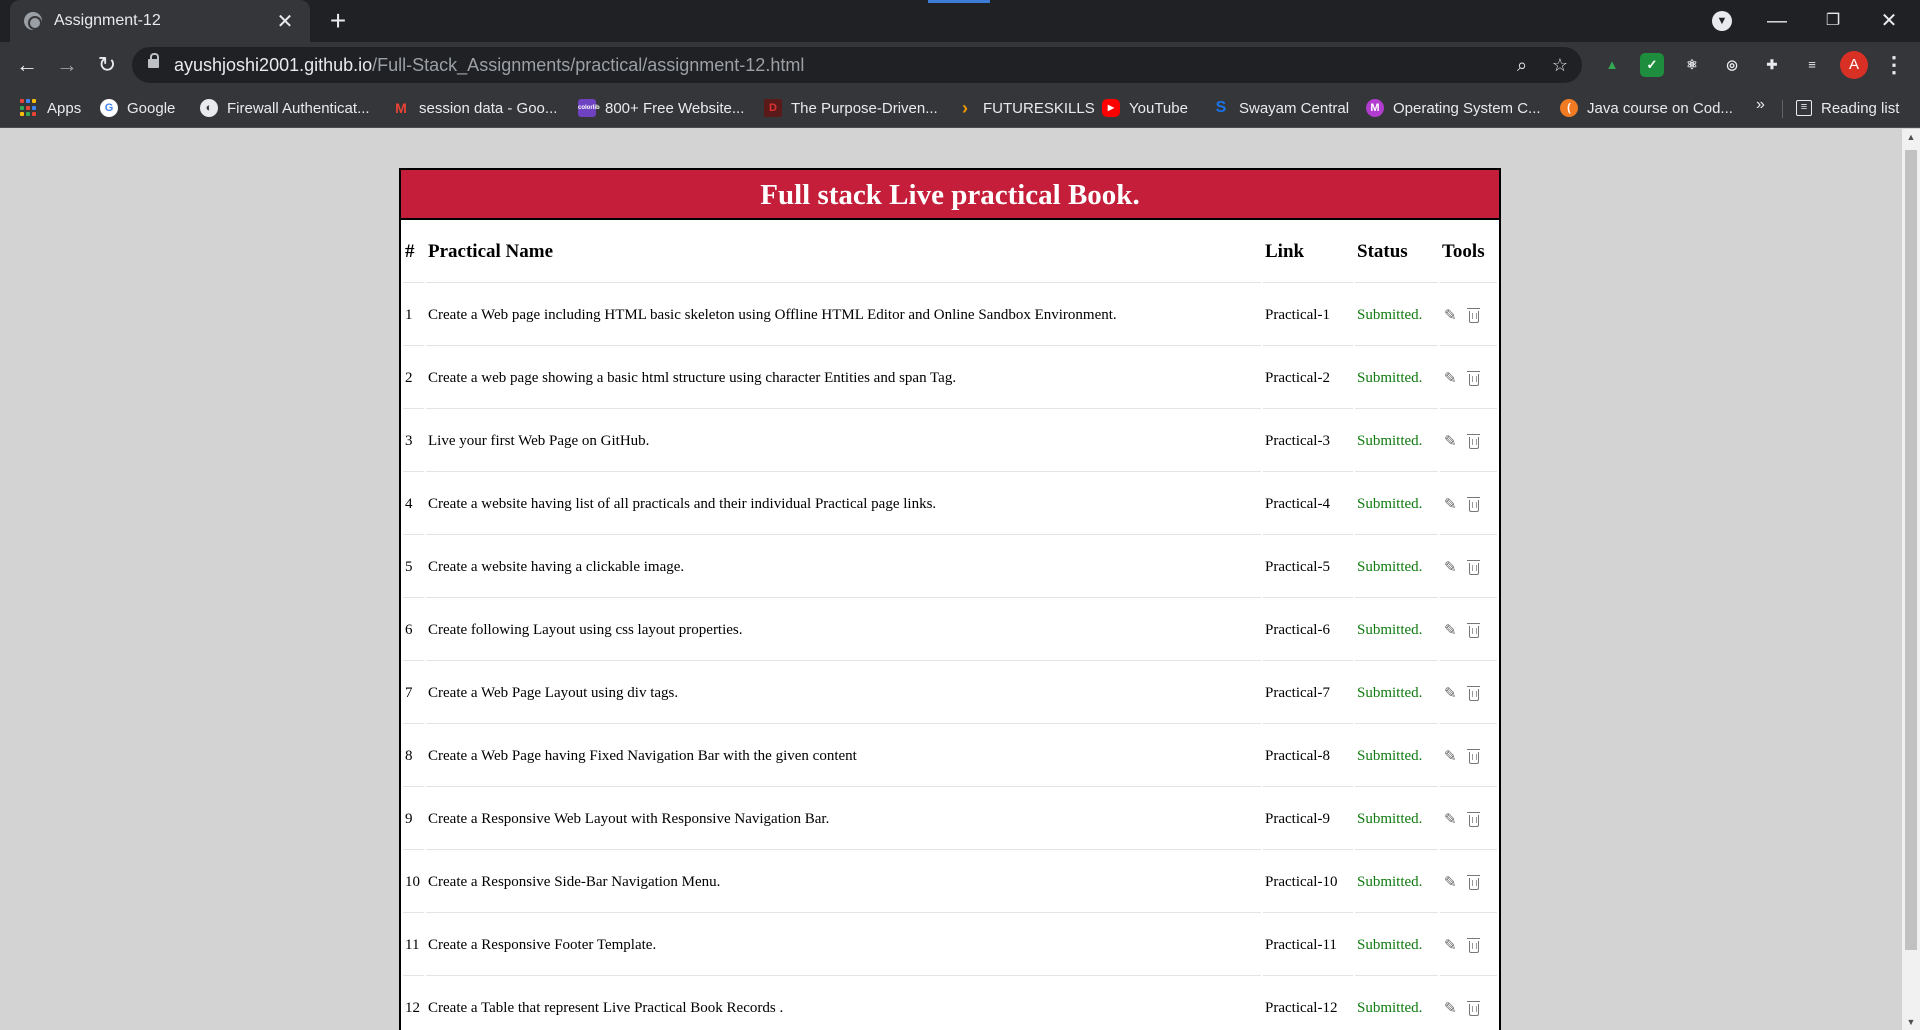 The image size is (1920, 1030). Describe the element at coordinates (1911, 137) in the screenshot. I see `scroll-up-arrow-icon: ▲` at that location.